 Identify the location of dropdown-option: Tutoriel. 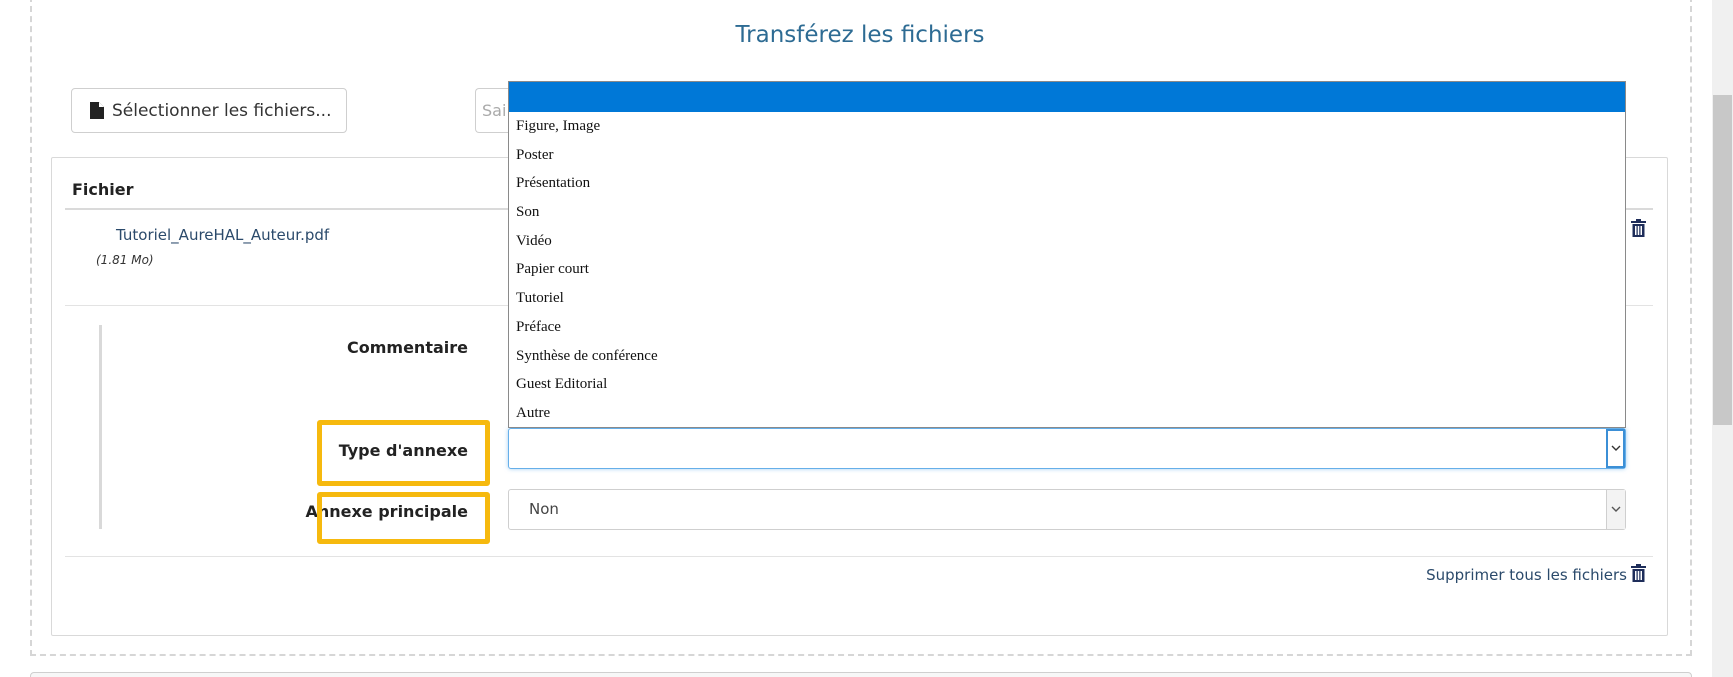
(1067, 298).